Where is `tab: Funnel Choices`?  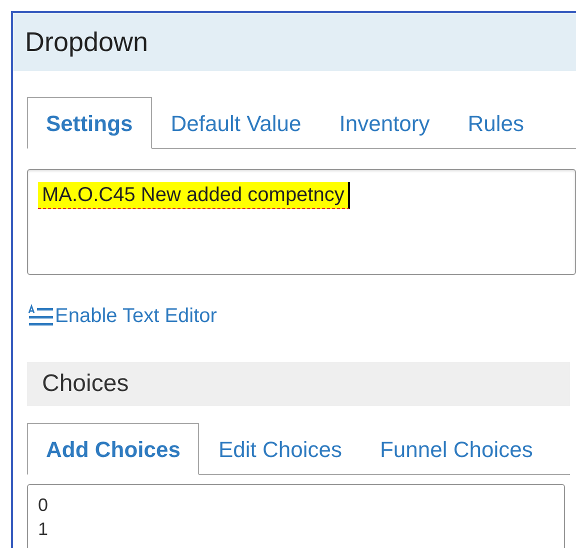 tab: Funnel Choices is located at coordinates (456, 449).